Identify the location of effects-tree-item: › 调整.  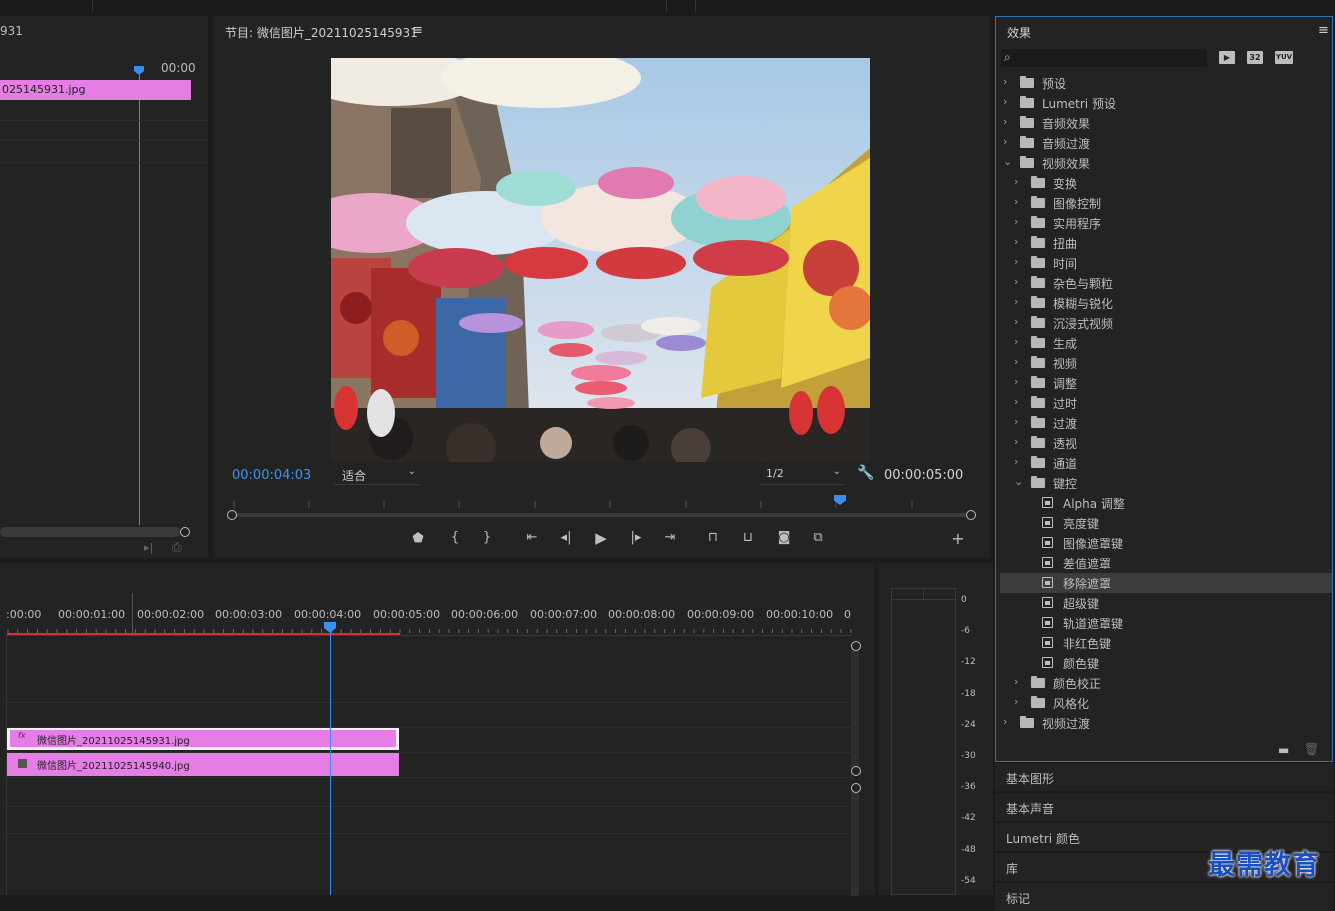
(1166, 383).